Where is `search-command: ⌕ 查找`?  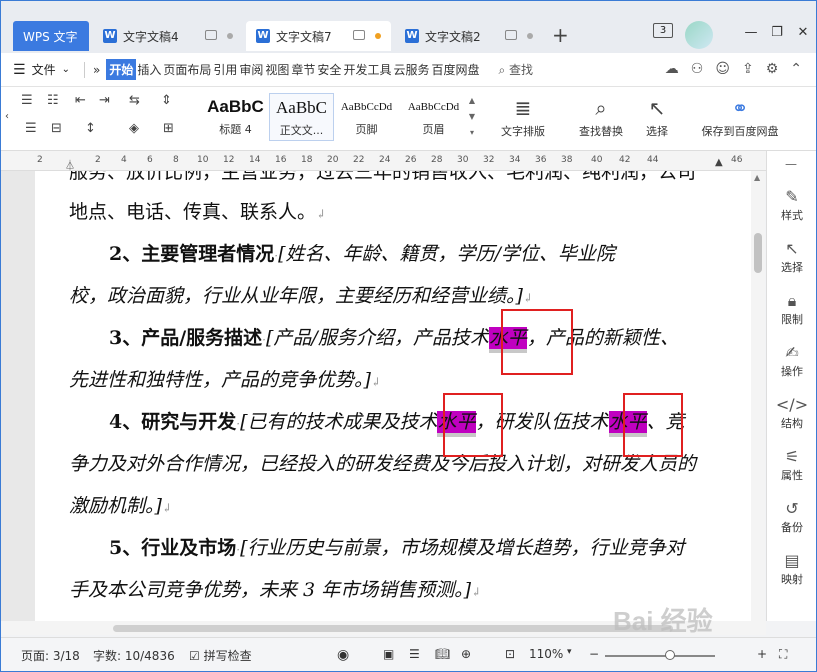
search-command: ⌕ 查找 is located at coordinates (515, 69).